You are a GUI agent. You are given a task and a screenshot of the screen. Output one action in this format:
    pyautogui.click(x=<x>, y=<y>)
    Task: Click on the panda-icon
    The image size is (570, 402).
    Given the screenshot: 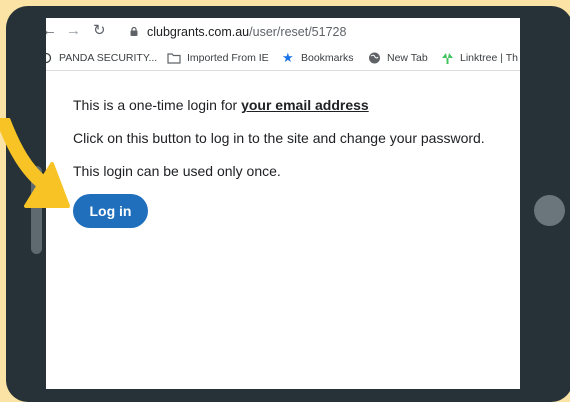 What is the action you would take?
    pyautogui.click(x=49, y=58)
    